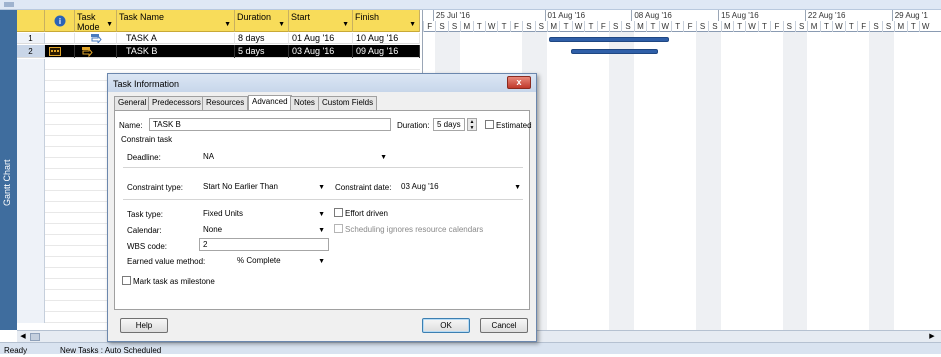 Image resolution: width=941 pixels, height=357 pixels. Describe the element at coordinates (262, 51) in the screenshot. I see `duration-cell: 5 days` at that location.